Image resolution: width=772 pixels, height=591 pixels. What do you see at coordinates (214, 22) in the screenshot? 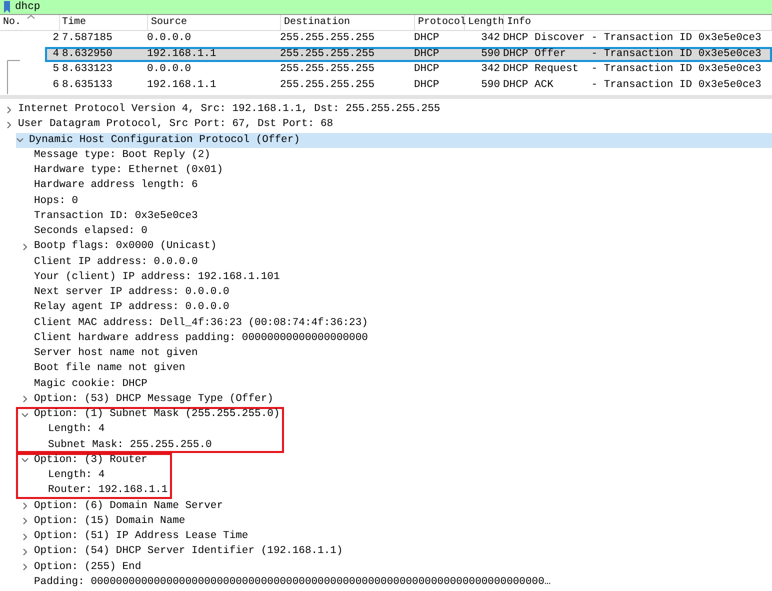
I see `column-header: Source` at bounding box center [214, 22].